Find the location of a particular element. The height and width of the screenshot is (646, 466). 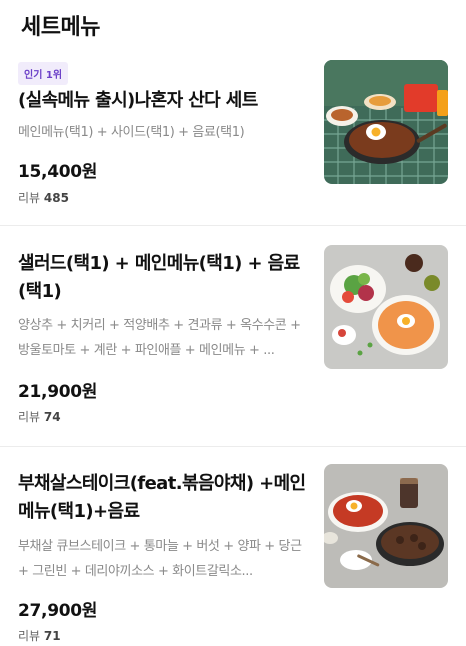

section-title: 세트메뉴 is located at coordinates (60, 27).